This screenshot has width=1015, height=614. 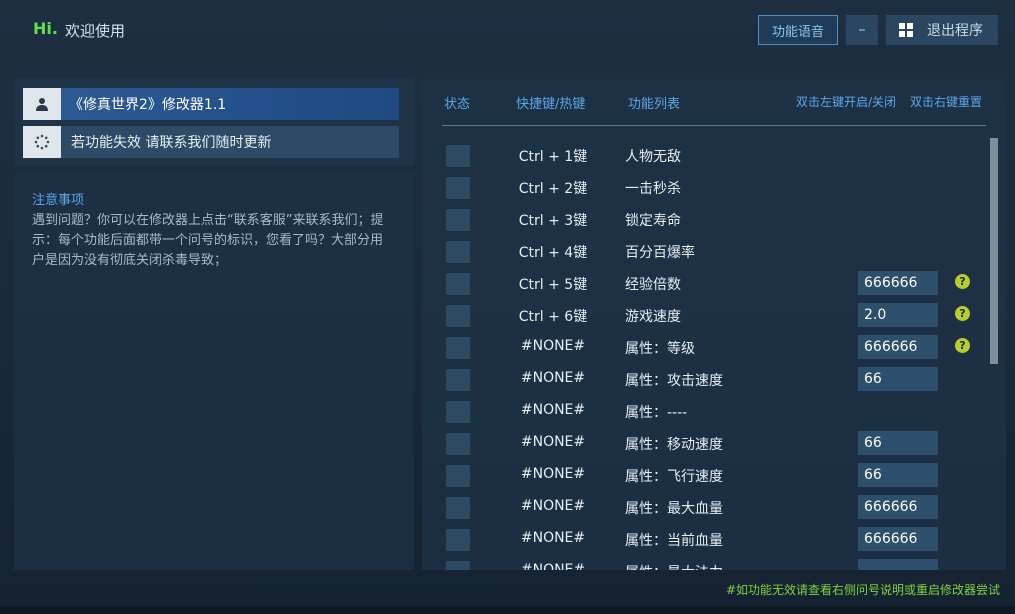 What do you see at coordinates (674, 445) in the screenshot?
I see `feature-label: 属性：移动速度` at bounding box center [674, 445].